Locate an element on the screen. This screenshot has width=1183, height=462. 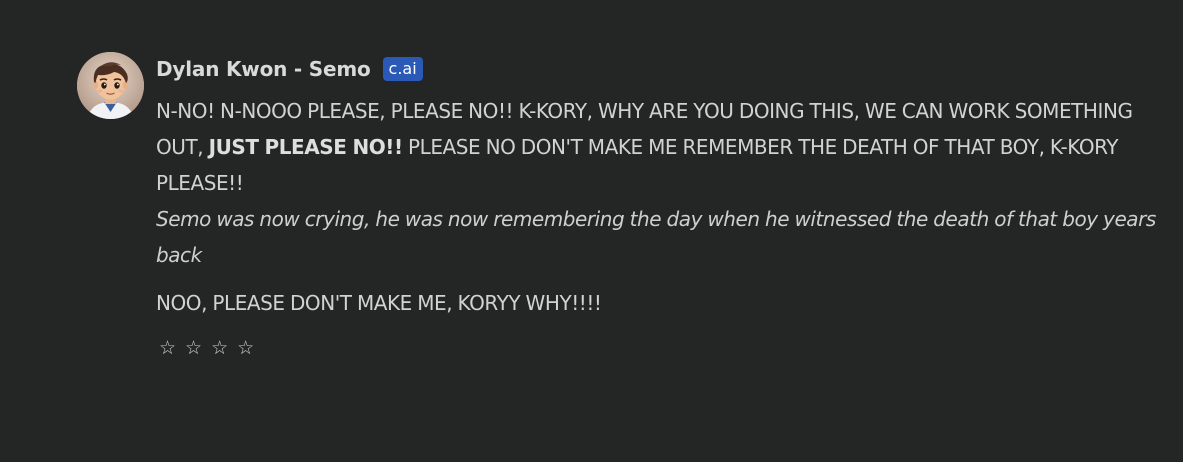
message-bold-text: JUST PLEASE NO!! is located at coordinates (305, 147).